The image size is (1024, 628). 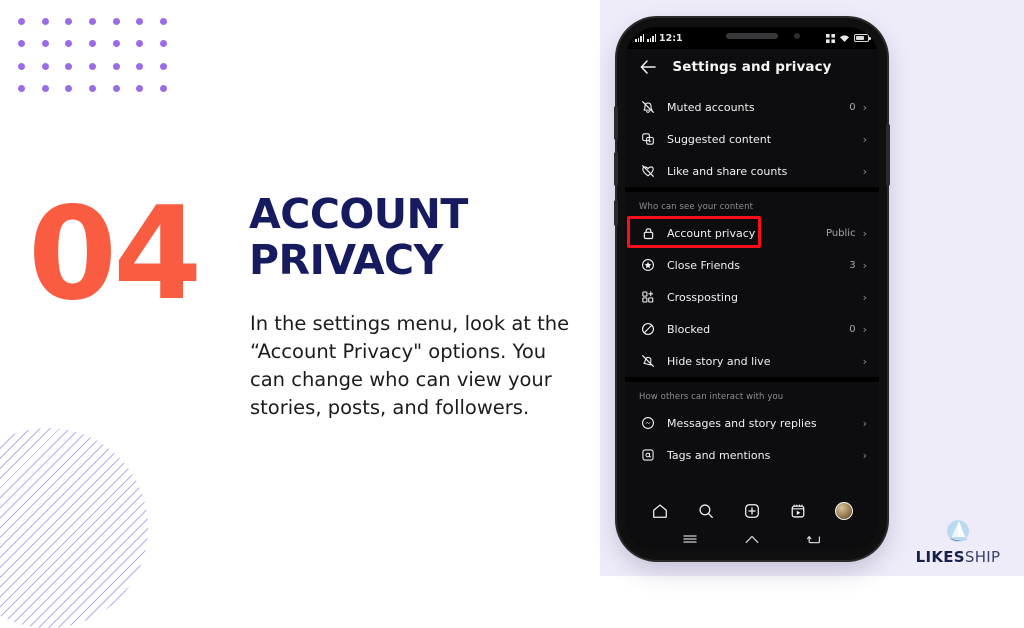 What do you see at coordinates (702, 297) in the screenshot?
I see `settings-row-label: Crossposting` at bounding box center [702, 297].